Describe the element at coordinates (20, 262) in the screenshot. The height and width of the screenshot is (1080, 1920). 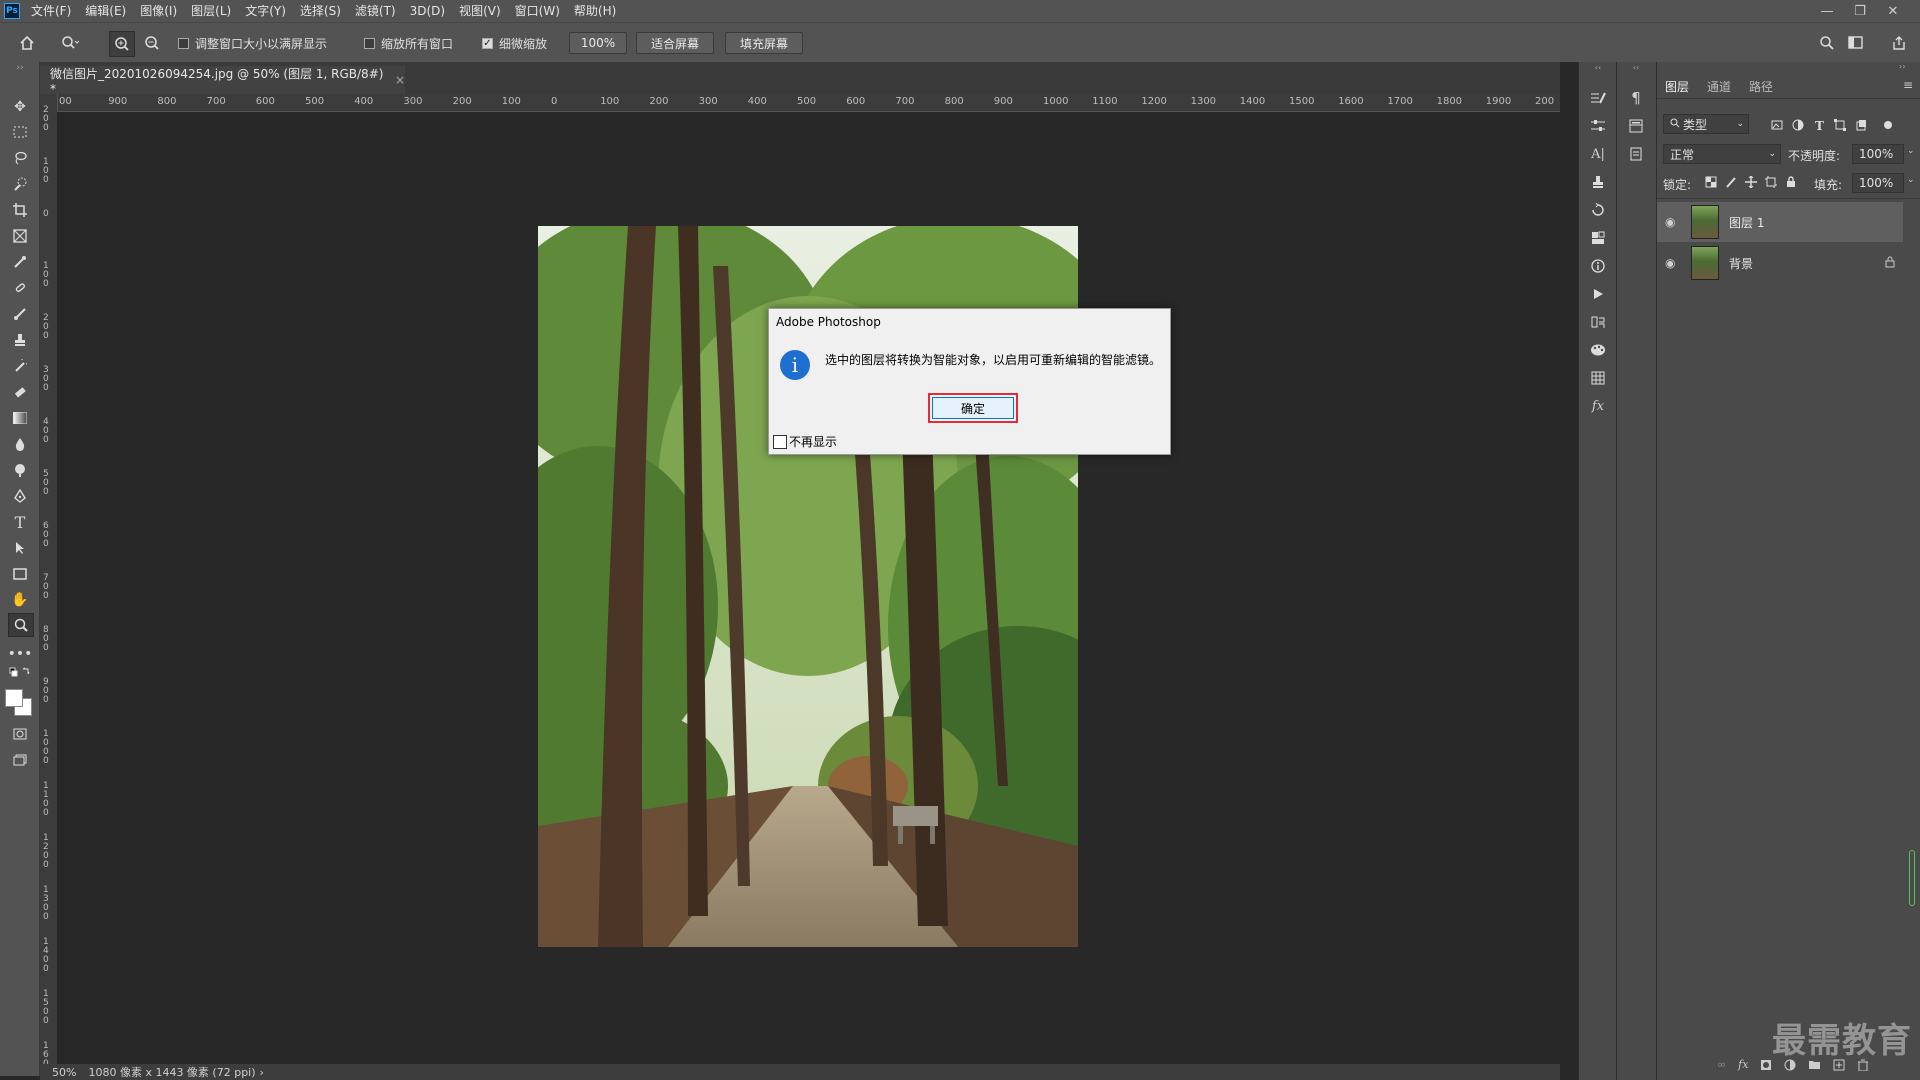
I see `eyedropper-tool-icon` at that location.